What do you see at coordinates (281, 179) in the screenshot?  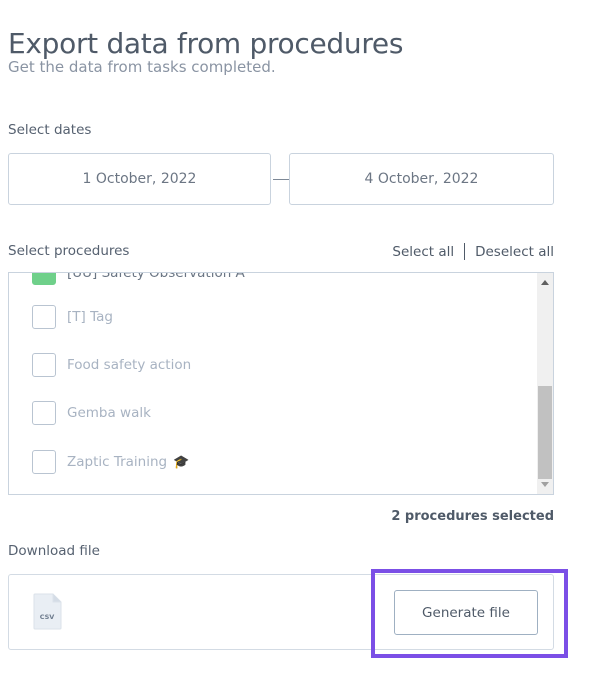 I see `date-range-connector` at bounding box center [281, 179].